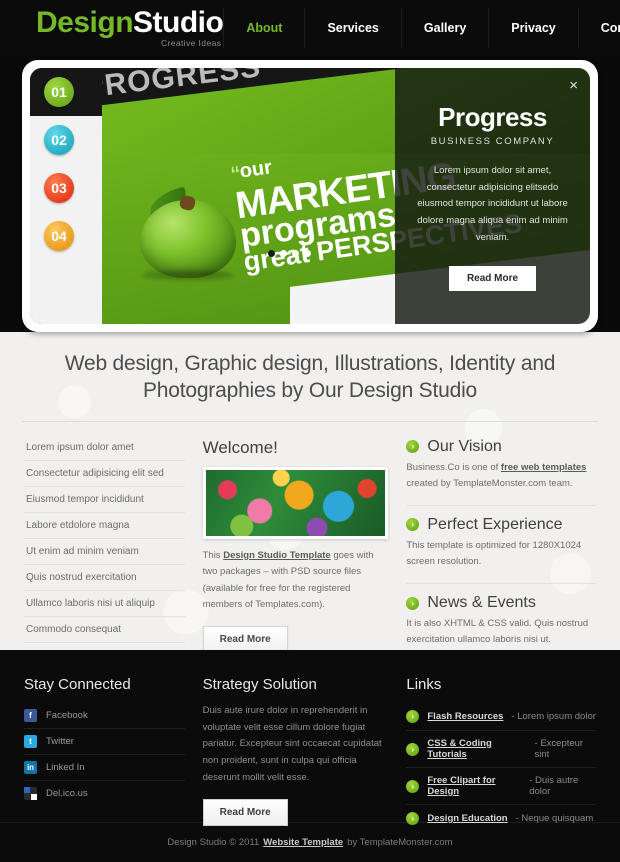 The width and height of the screenshot is (620, 862). What do you see at coordinates (492, 117) in the screenshot?
I see `overlay-title: Progress` at bounding box center [492, 117].